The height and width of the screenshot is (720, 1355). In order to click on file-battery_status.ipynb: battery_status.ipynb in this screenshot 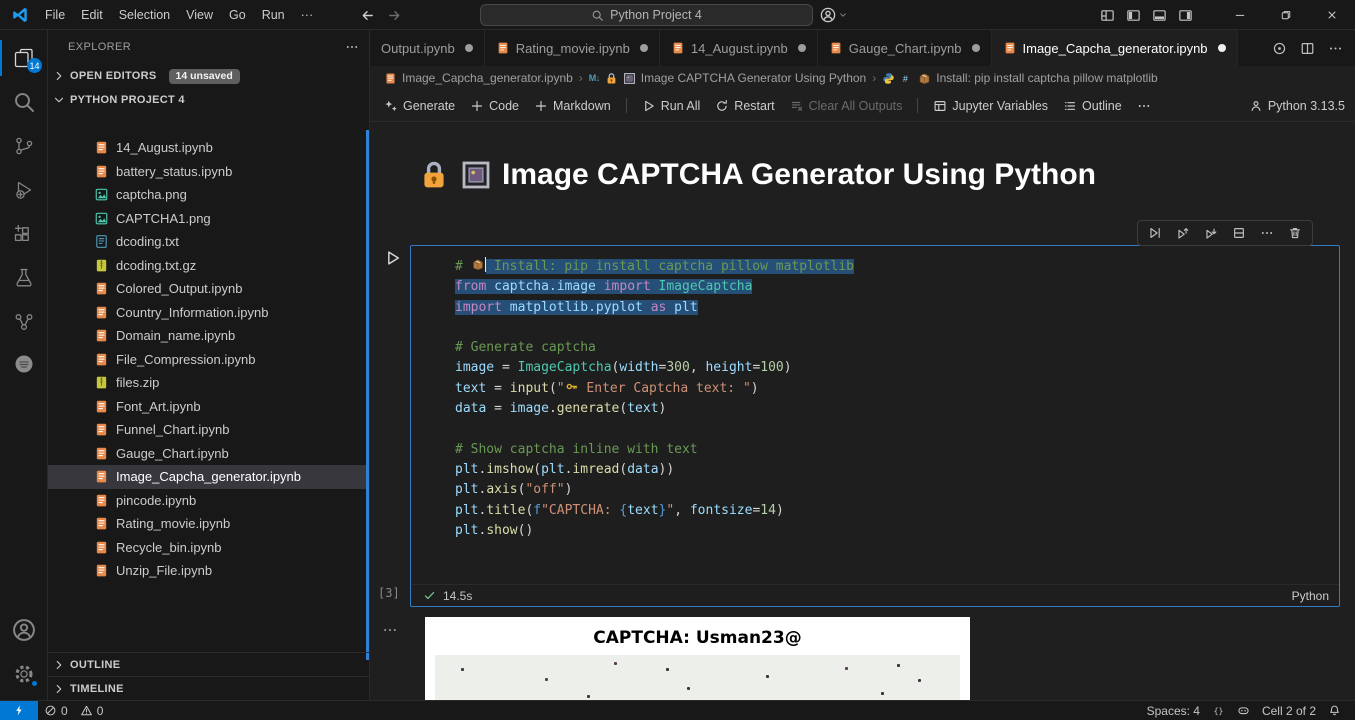, I will do `click(208, 172)`.